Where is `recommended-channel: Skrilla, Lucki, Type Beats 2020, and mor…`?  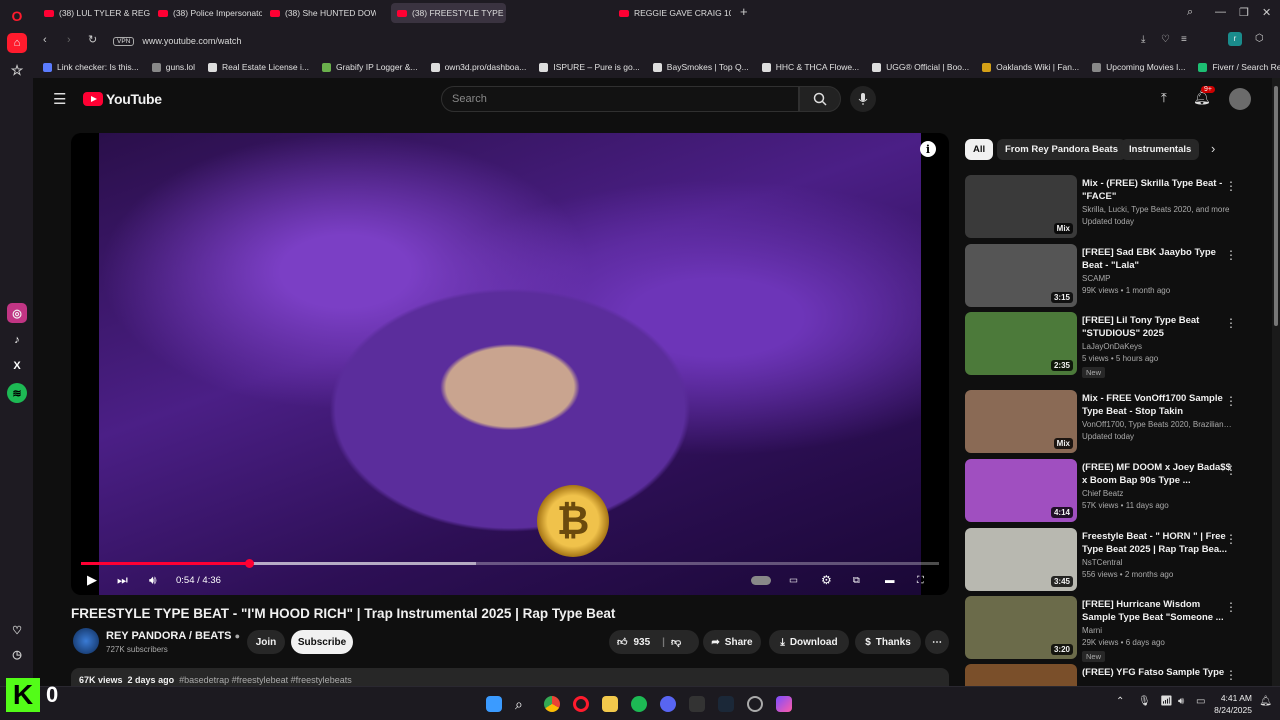
recommended-channel: Skrilla, Lucki, Type Beats 2020, and mor… is located at coordinates (1157, 209).